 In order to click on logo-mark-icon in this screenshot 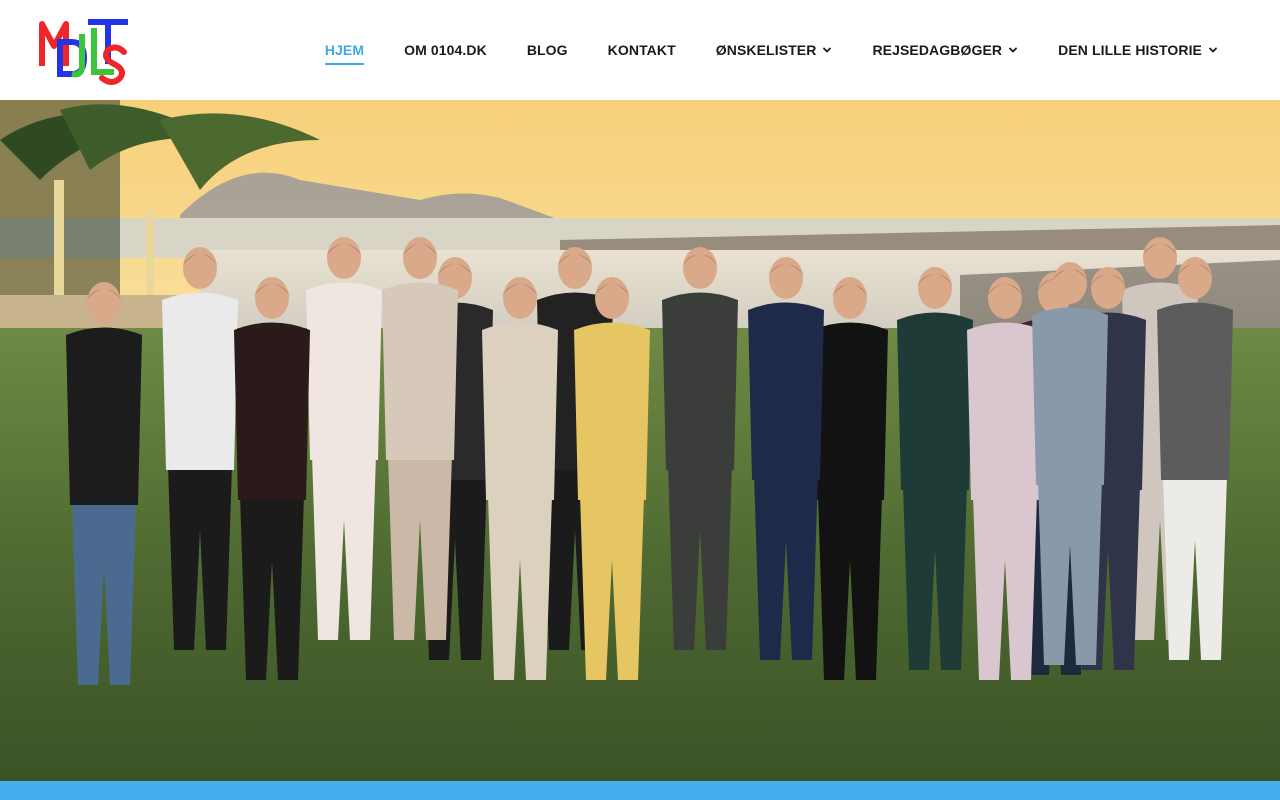, I will do `click(83, 52)`.